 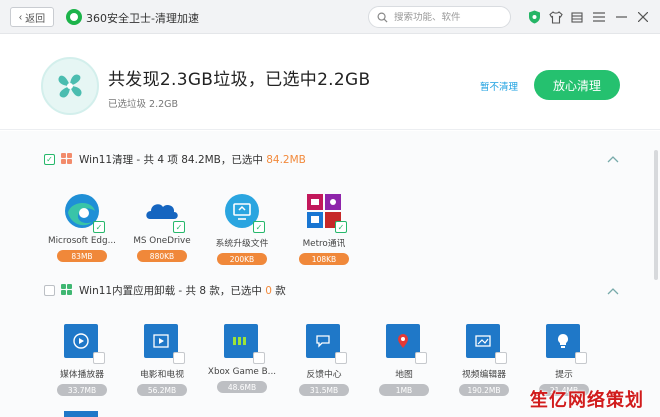 What do you see at coordinates (564, 359) in the screenshot?
I see `list-item-tips: 提示 21.4MB` at bounding box center [564, 359].